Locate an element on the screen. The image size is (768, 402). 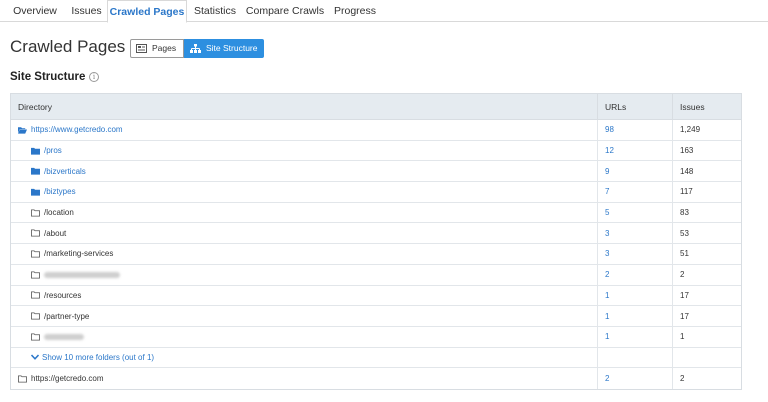
table-row: /about 3 53 is located at coordinates (377, 234).